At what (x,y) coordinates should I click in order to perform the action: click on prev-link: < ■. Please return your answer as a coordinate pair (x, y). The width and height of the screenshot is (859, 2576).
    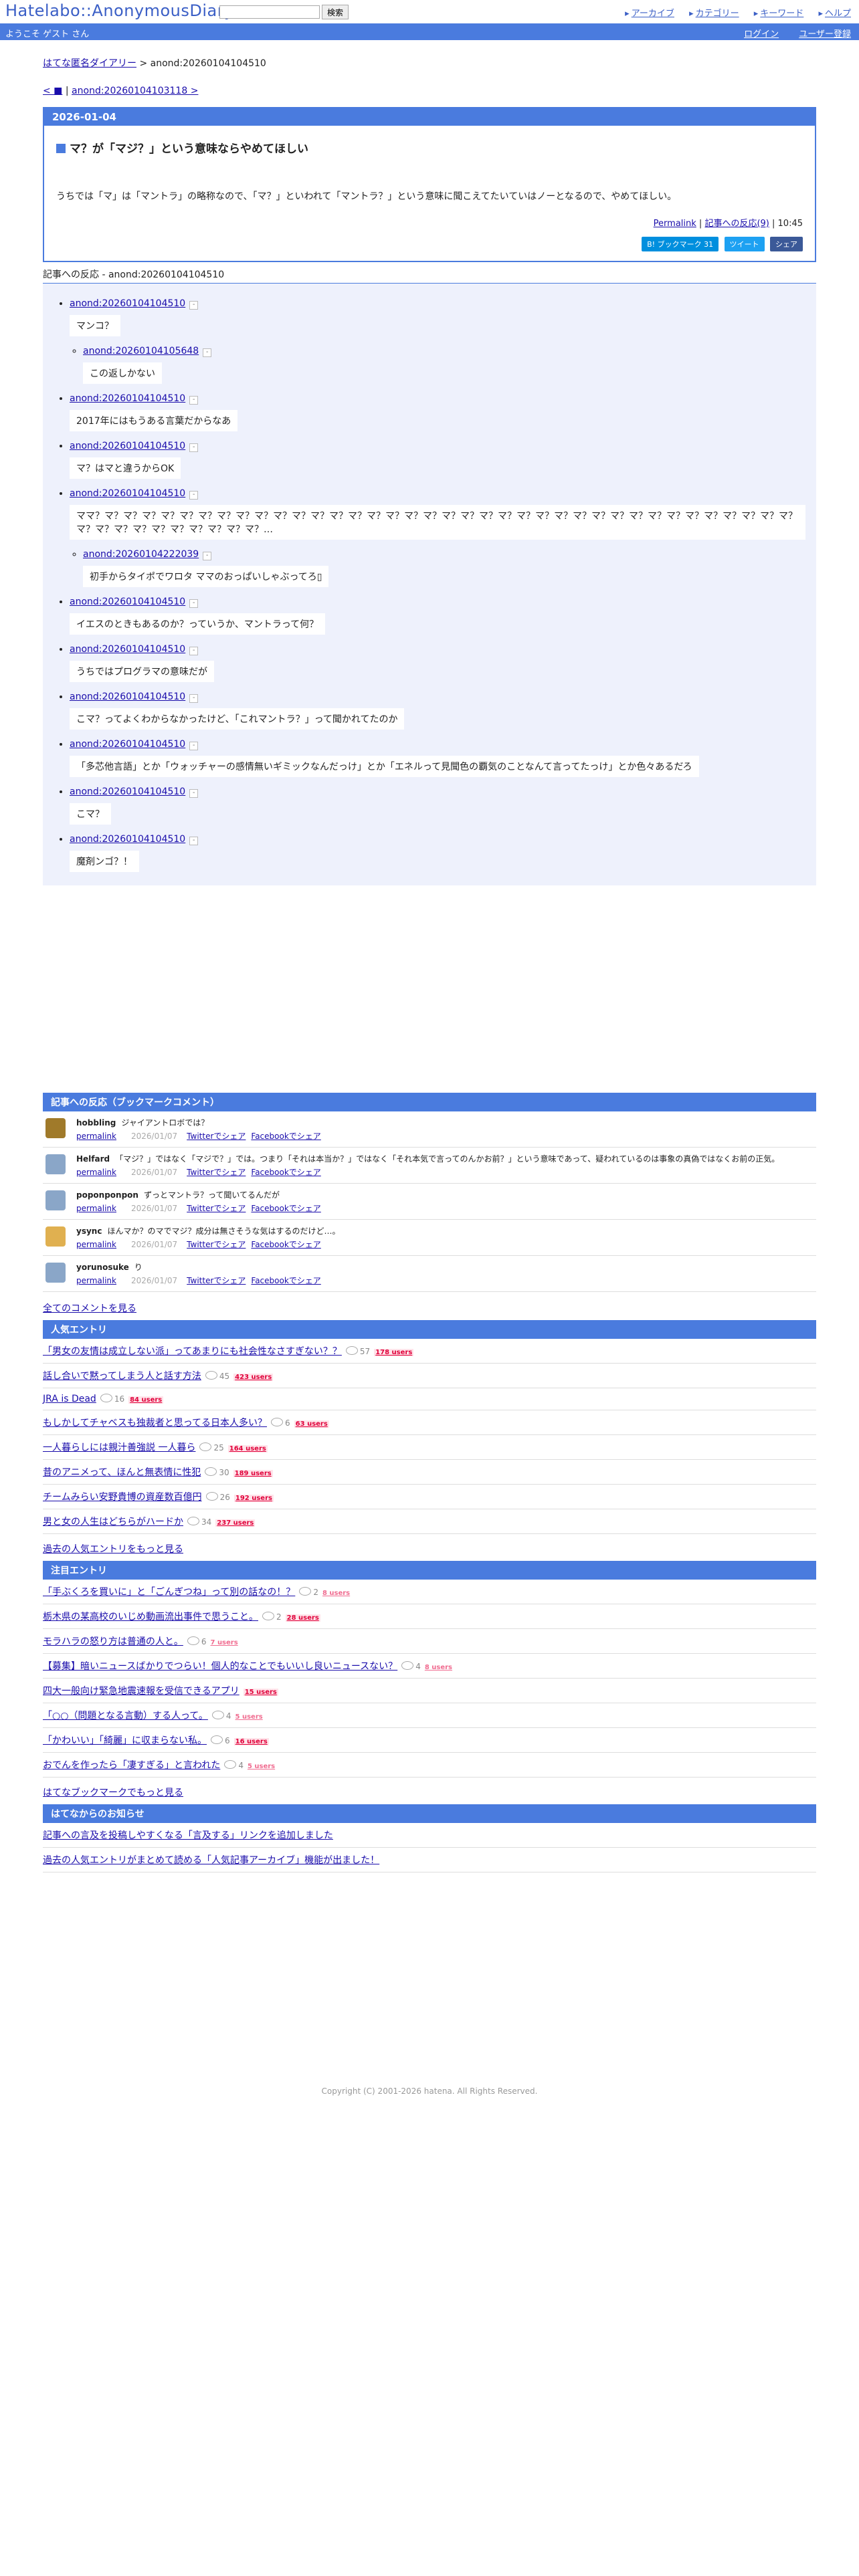
    Looking at the image, I should click on (52, 91).